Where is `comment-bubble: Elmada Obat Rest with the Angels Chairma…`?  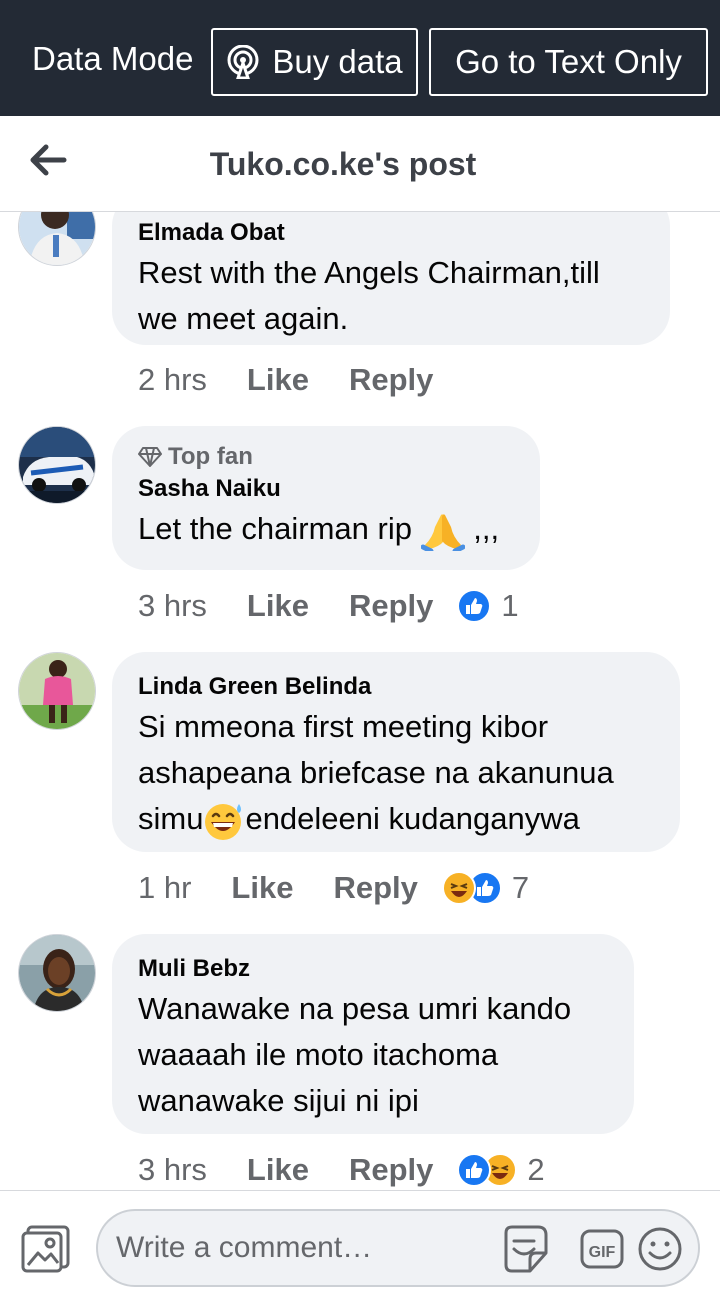 comment-bubble: Elmada Obat Rest with the Angels Chairma… is located at coordinates (391, 278).